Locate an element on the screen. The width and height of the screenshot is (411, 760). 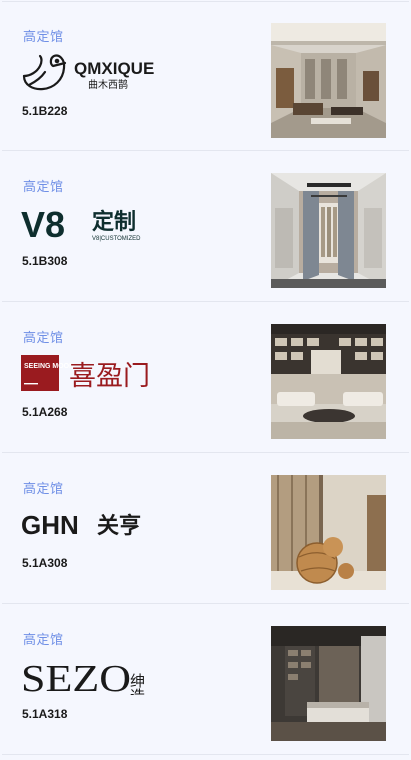
brand-logo: QMXIQUE 曲木西鹊 is located at coordinates (121, 71).